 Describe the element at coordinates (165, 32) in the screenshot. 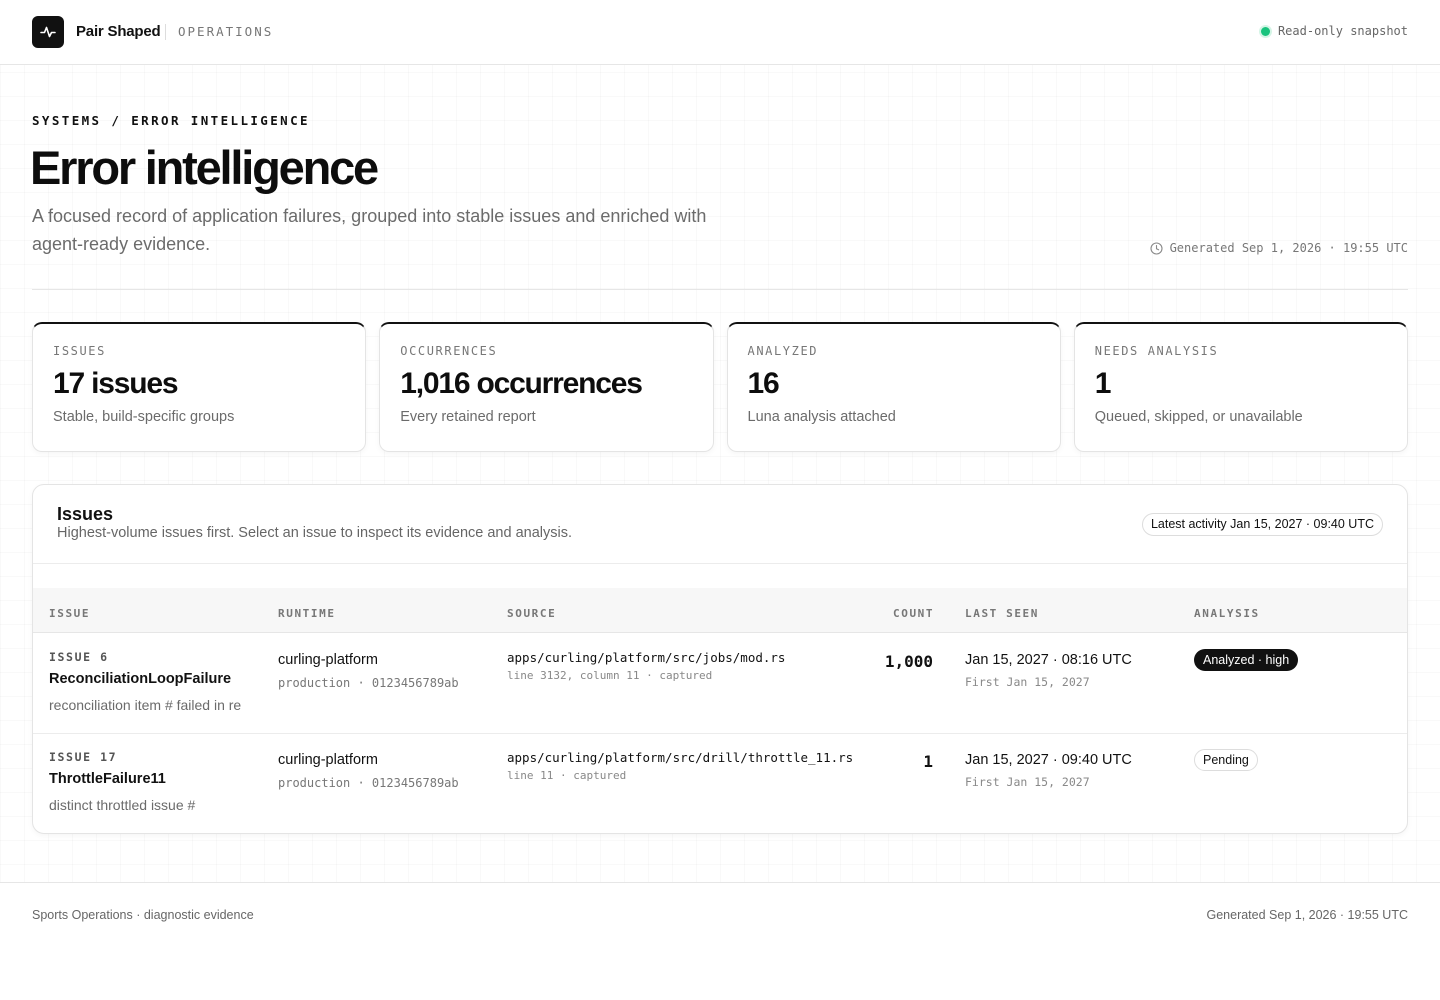

I see `brand-divider` at that location.